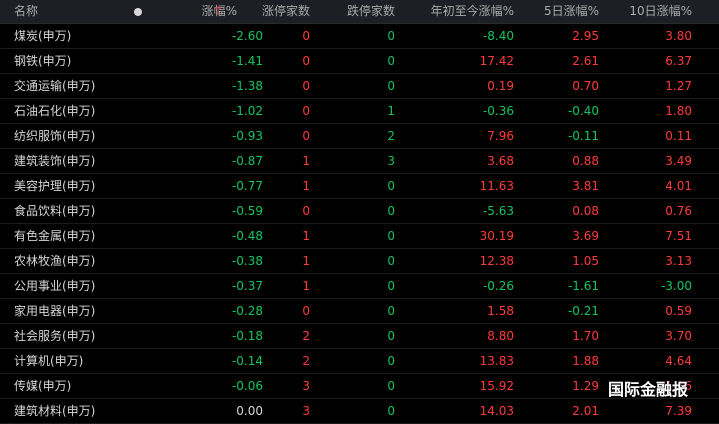  I want to click on sector-name: 美容护理(申万), so click(55, 186).